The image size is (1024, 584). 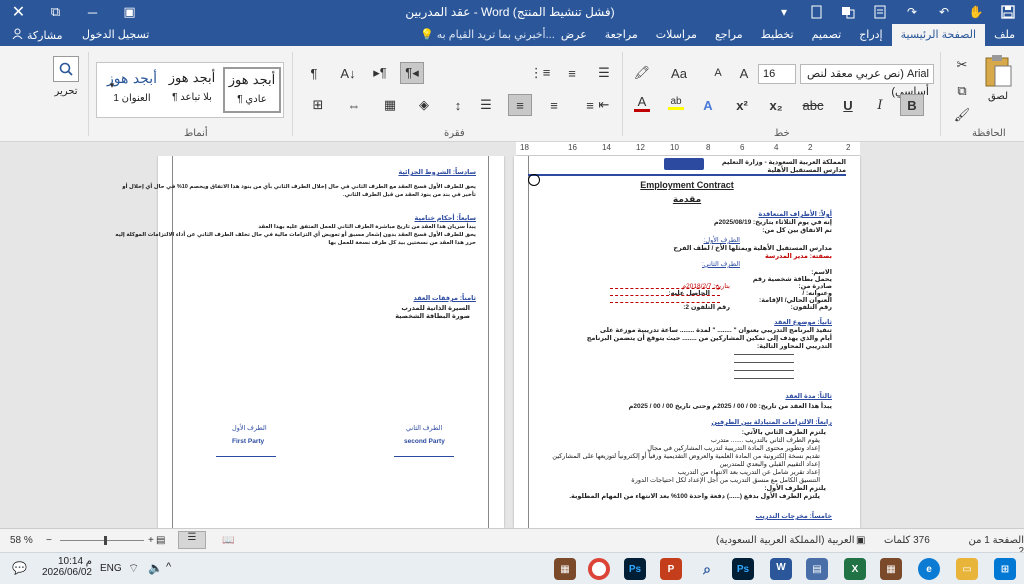 What do you see at coordinates (390, 105) in the screenshot?
I see `borders-icon: ▦` at bounding box center [390, 105].